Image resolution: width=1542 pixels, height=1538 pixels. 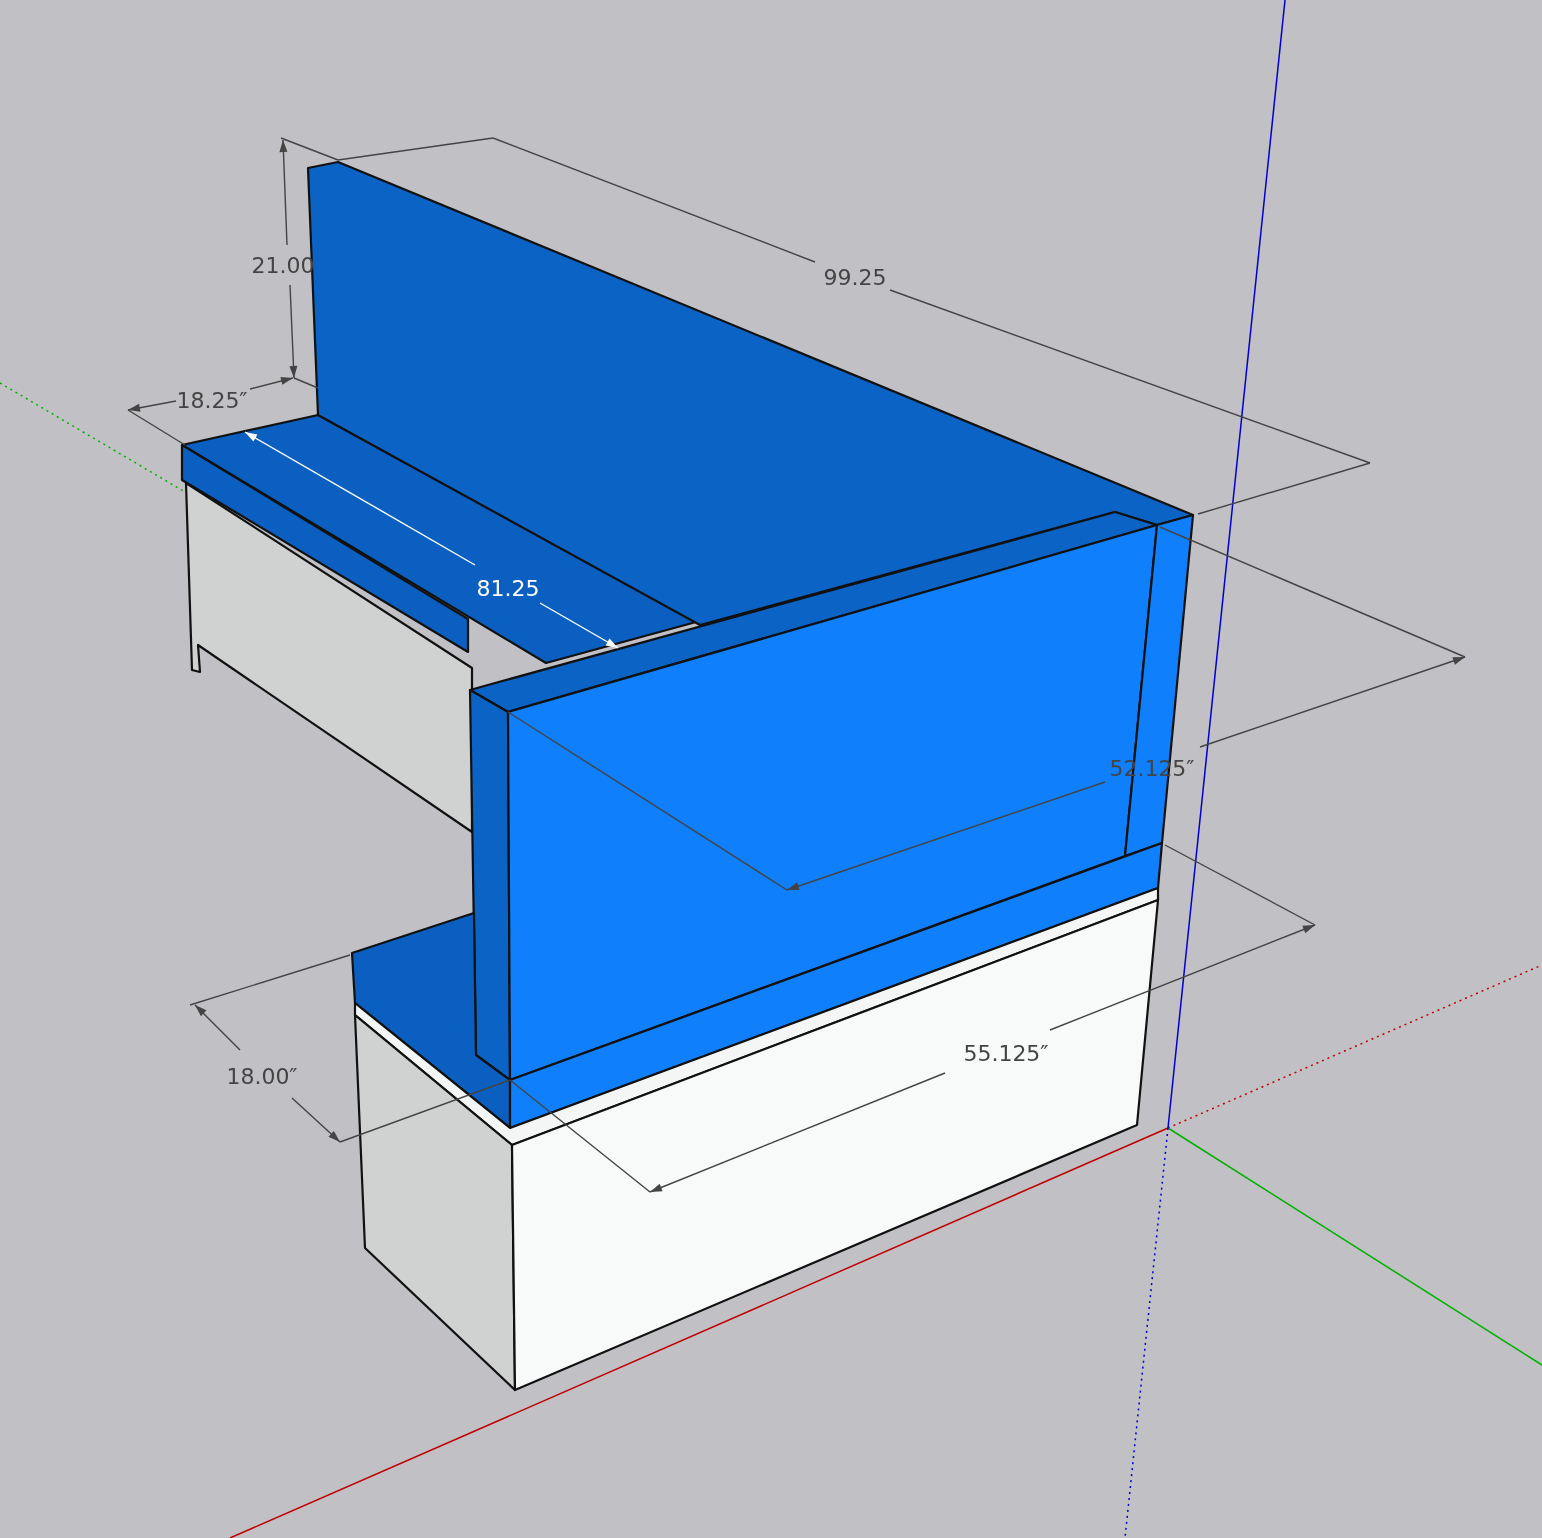 I want to click on dimension-label: 99.25, so click(x=855, y=277).